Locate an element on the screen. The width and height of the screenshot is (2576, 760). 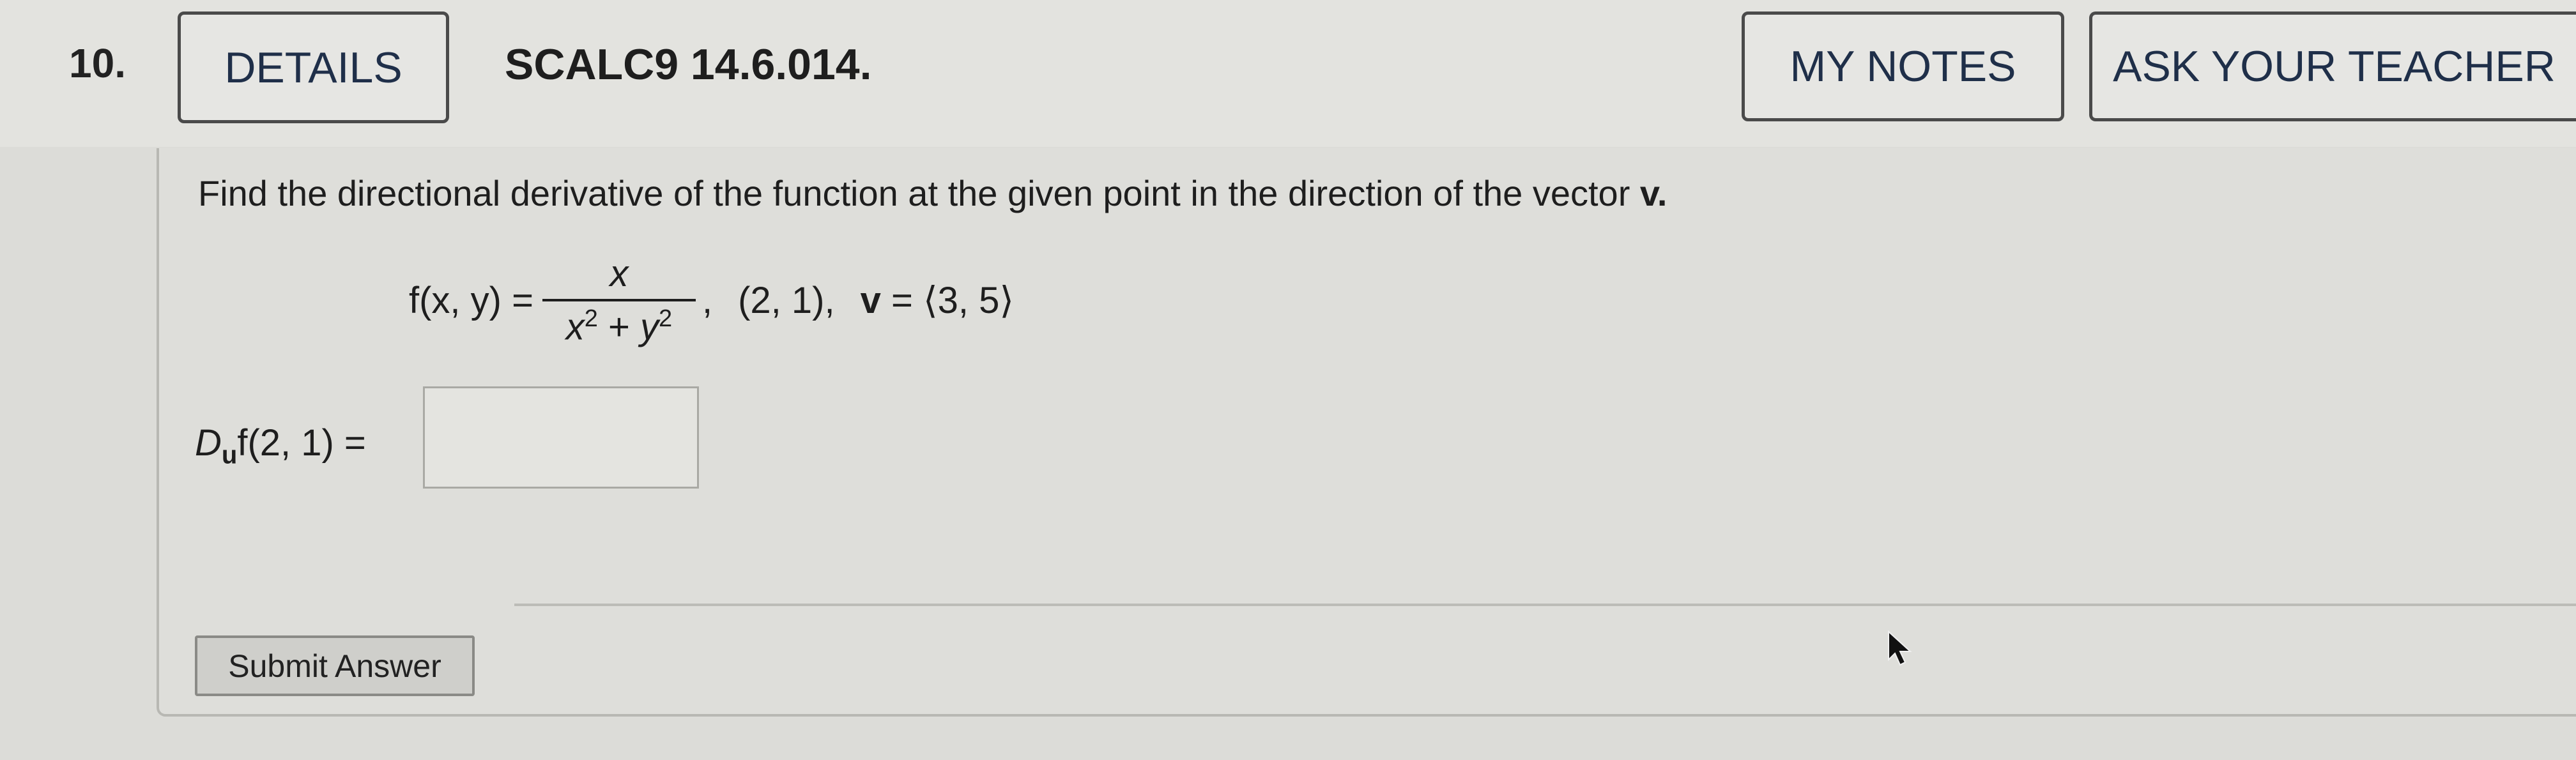
submit-answer-button: Submit Answer is located at coordinates (335, 665).